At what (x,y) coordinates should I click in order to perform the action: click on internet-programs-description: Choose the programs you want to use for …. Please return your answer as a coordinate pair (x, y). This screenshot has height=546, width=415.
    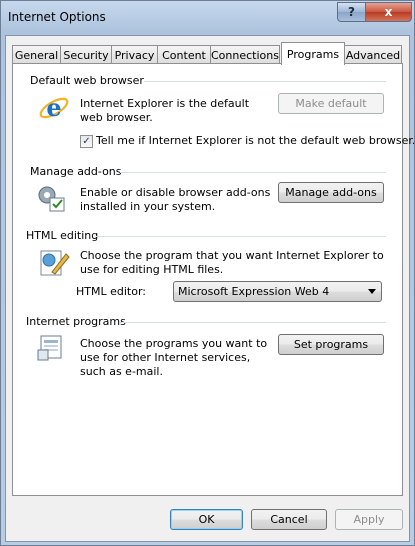
    Looking at the image, I should click on (174, 357).